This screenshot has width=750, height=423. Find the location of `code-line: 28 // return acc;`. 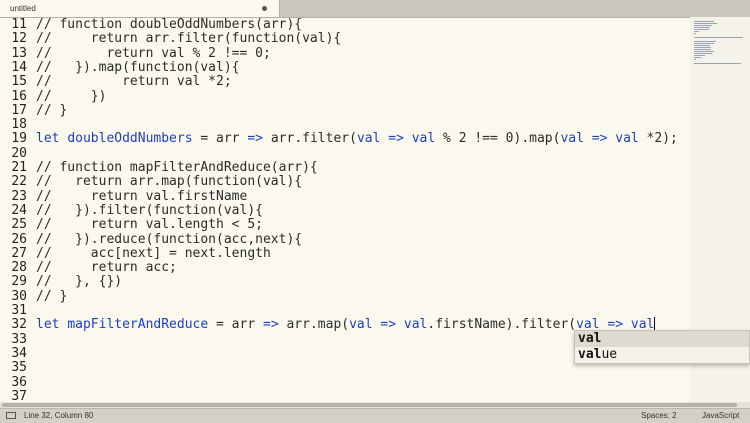

code-line: 28 // return acc; is located at coordinates (345, 267).